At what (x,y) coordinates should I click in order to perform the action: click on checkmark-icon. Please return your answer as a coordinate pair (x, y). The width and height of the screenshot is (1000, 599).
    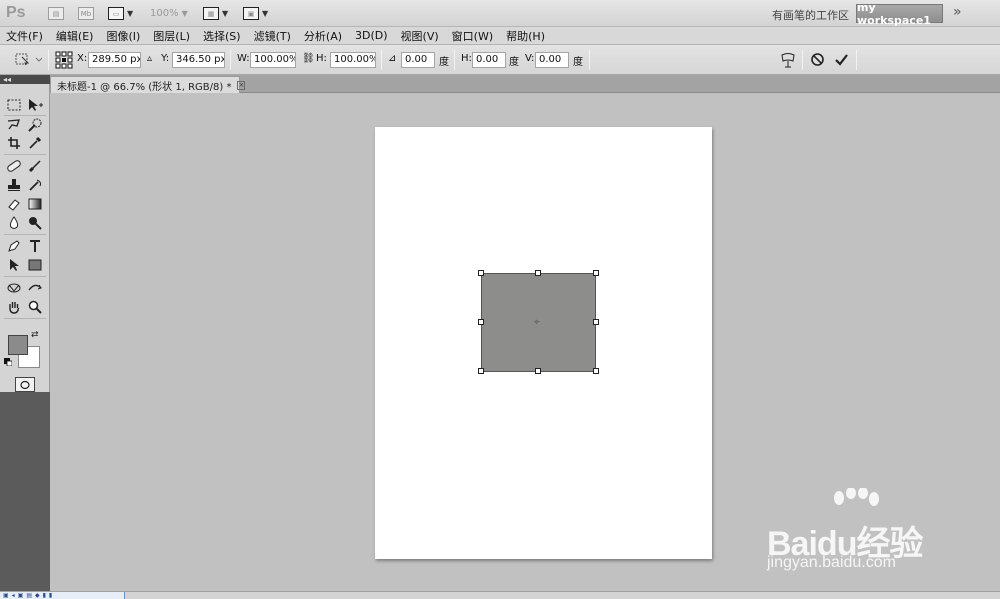
    Looking at the image, I should click on (841, 60).